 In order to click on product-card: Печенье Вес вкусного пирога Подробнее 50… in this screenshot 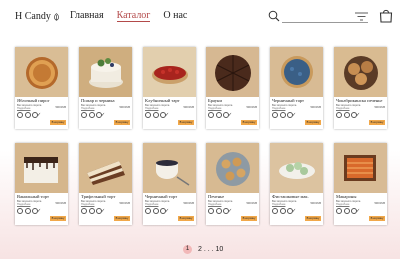, I will do `click(232, 184)`.